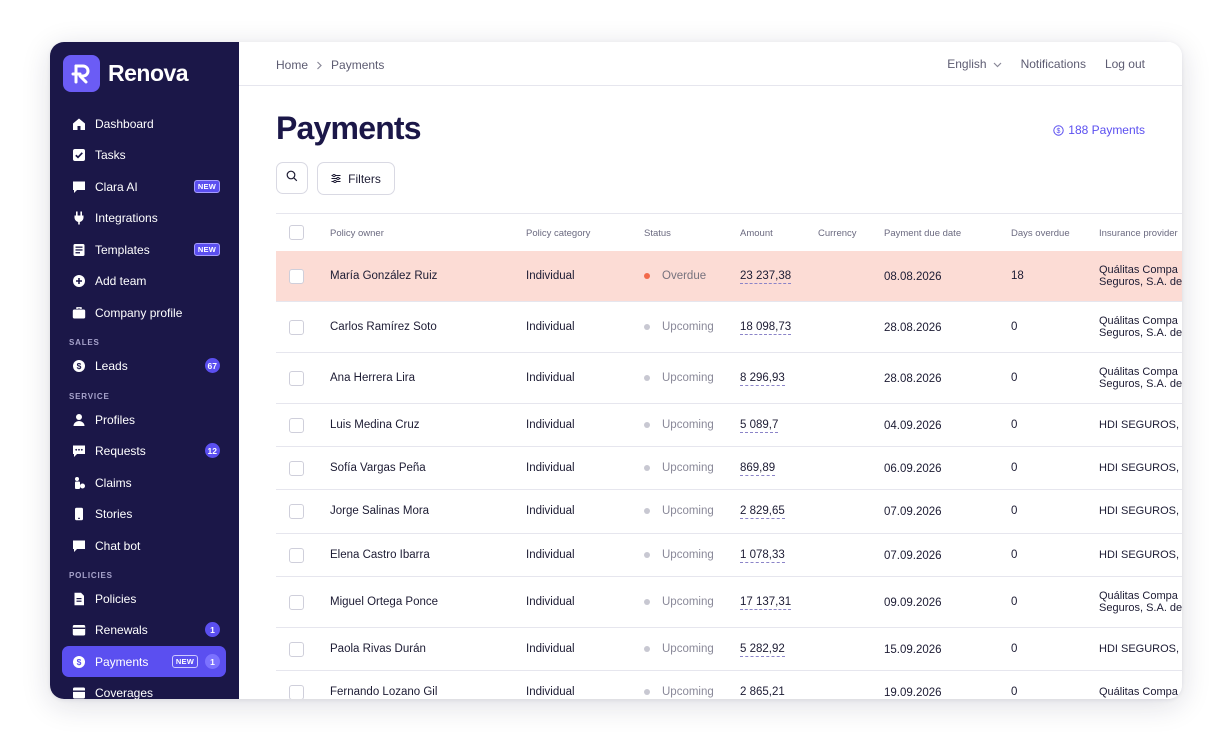  I want to click on language-selector: English, so click(974, 64).